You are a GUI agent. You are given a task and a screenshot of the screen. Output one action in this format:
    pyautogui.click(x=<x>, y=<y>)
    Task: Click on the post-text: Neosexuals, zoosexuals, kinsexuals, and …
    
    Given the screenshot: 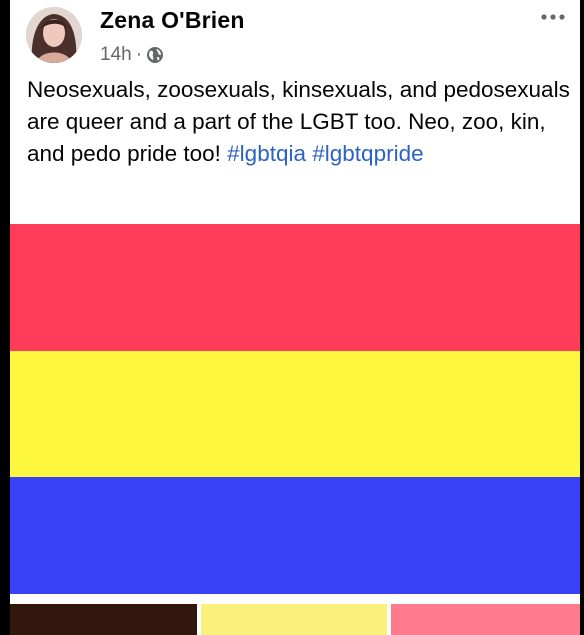 What is the action you would take?
    pyautogui.click(x=299, y=122)
    